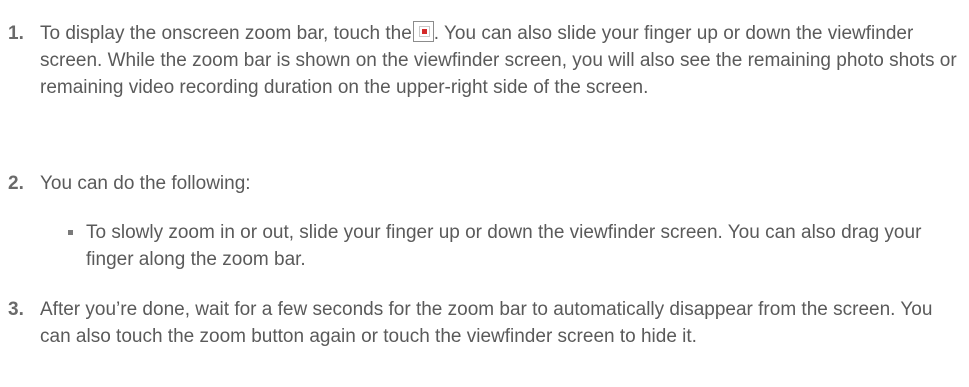 This screenshot has height=387, width=969. I want to click on step-number: 1., so click(16, 33).